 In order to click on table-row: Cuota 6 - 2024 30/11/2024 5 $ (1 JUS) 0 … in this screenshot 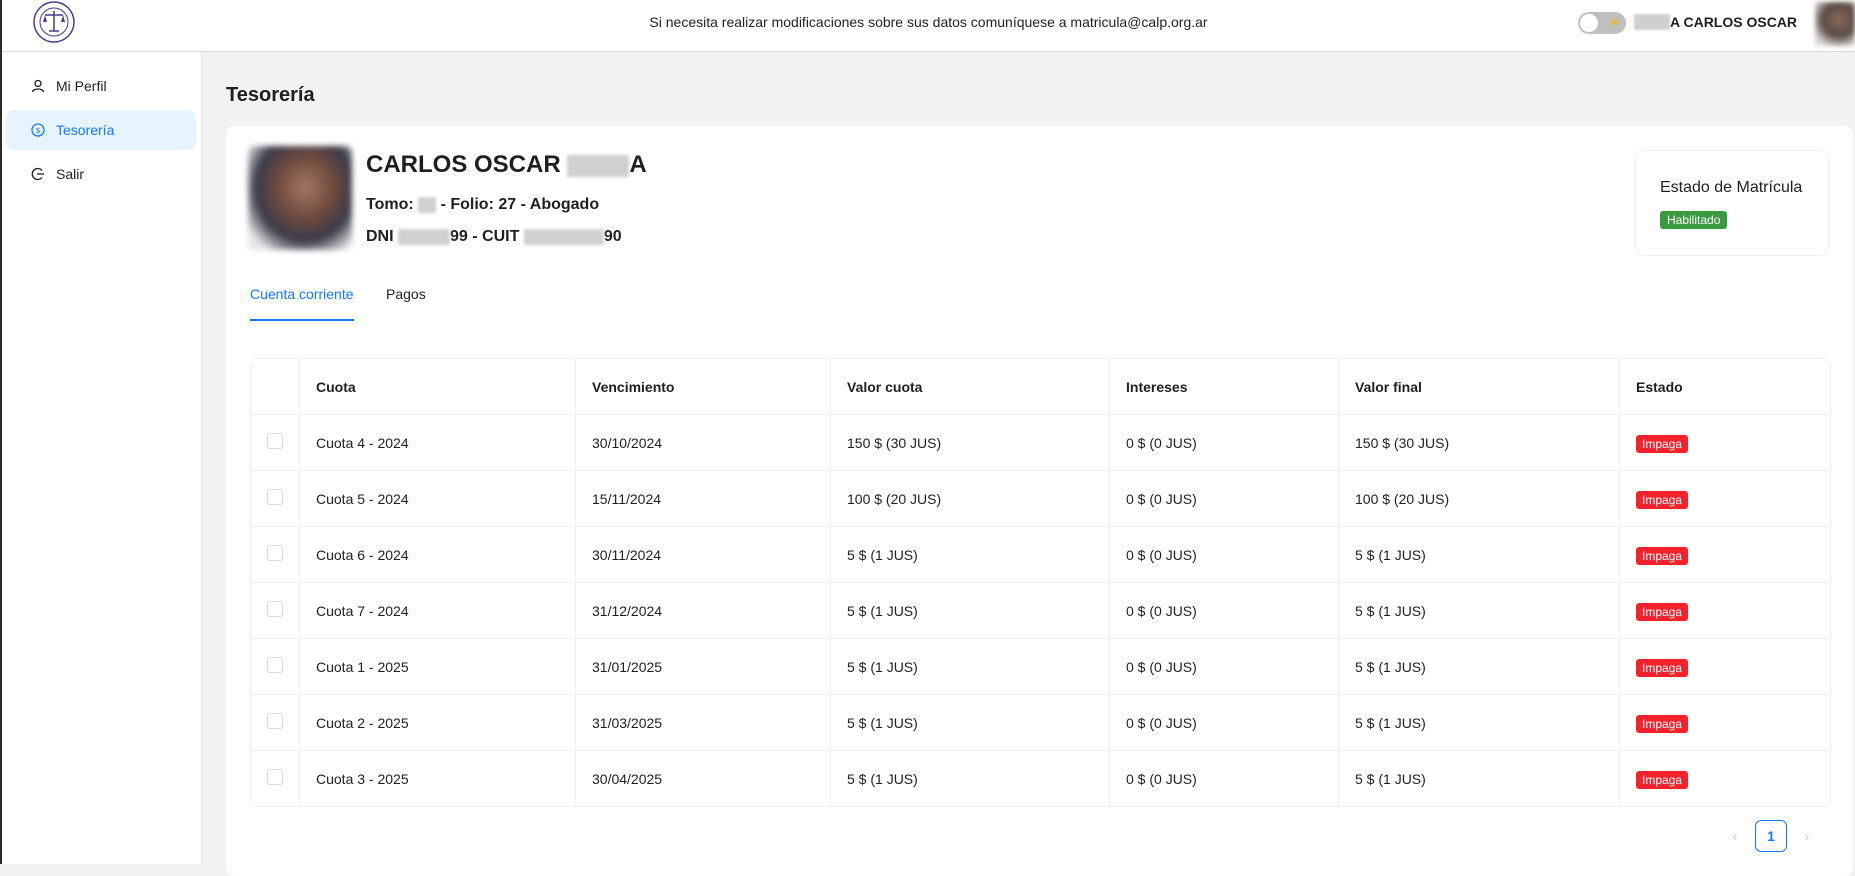, I will do `click(1040, 554)`.